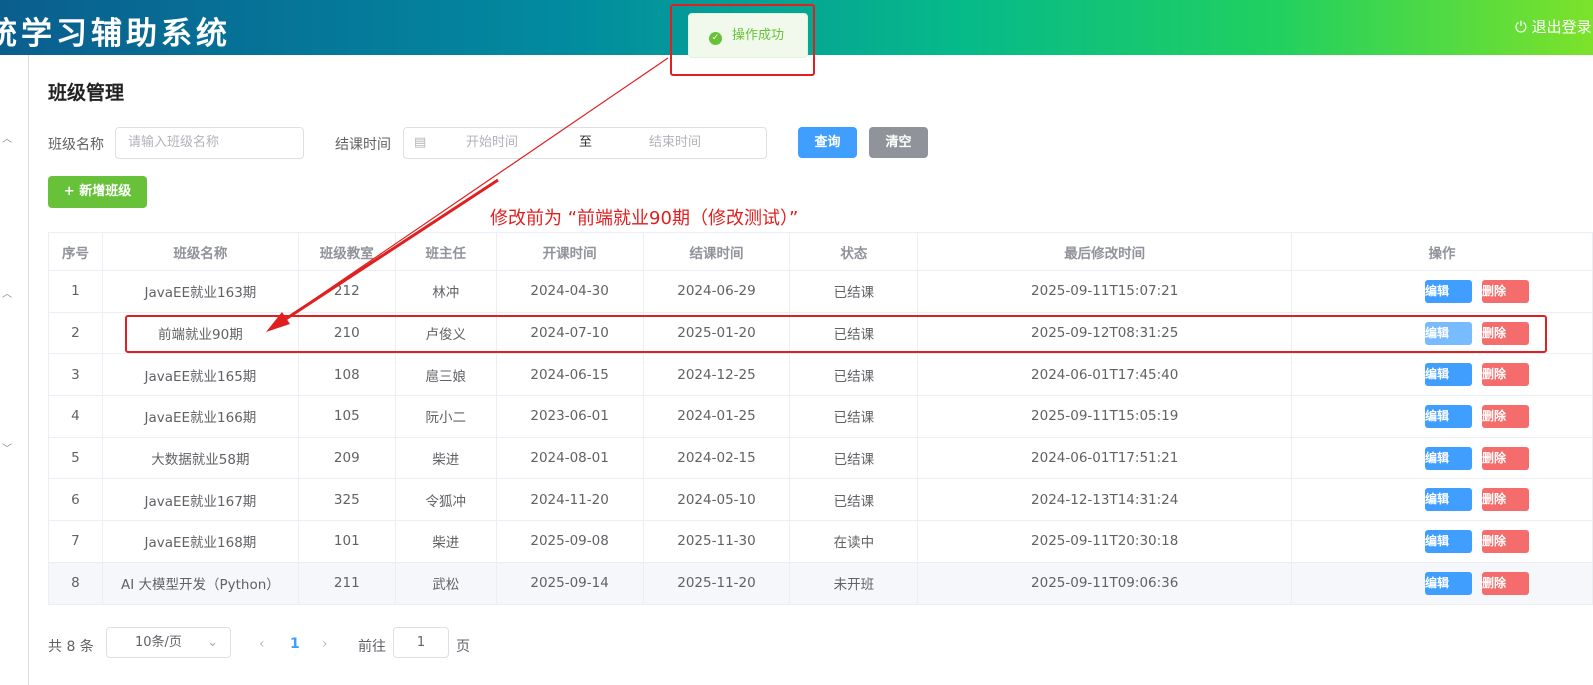  What do you see at coordinates (644, 218) in the screenshot?
I see `annotation-note: 修改前为 “前端就业90期（修改测试）”` at bounding box center [644, 218].